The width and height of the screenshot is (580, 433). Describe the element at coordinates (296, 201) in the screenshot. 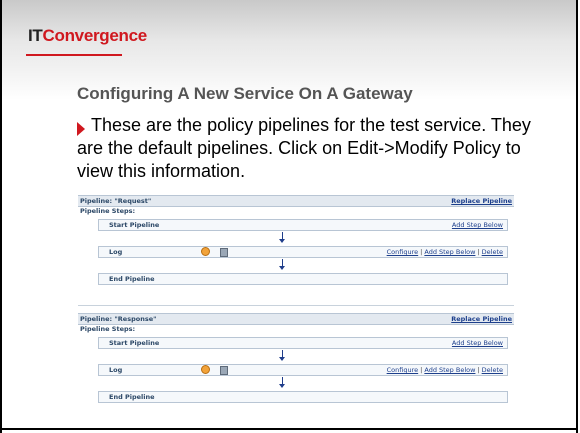

I see `pipeline-header: Pipeline: "Request" Replace Pipeline` at that location.